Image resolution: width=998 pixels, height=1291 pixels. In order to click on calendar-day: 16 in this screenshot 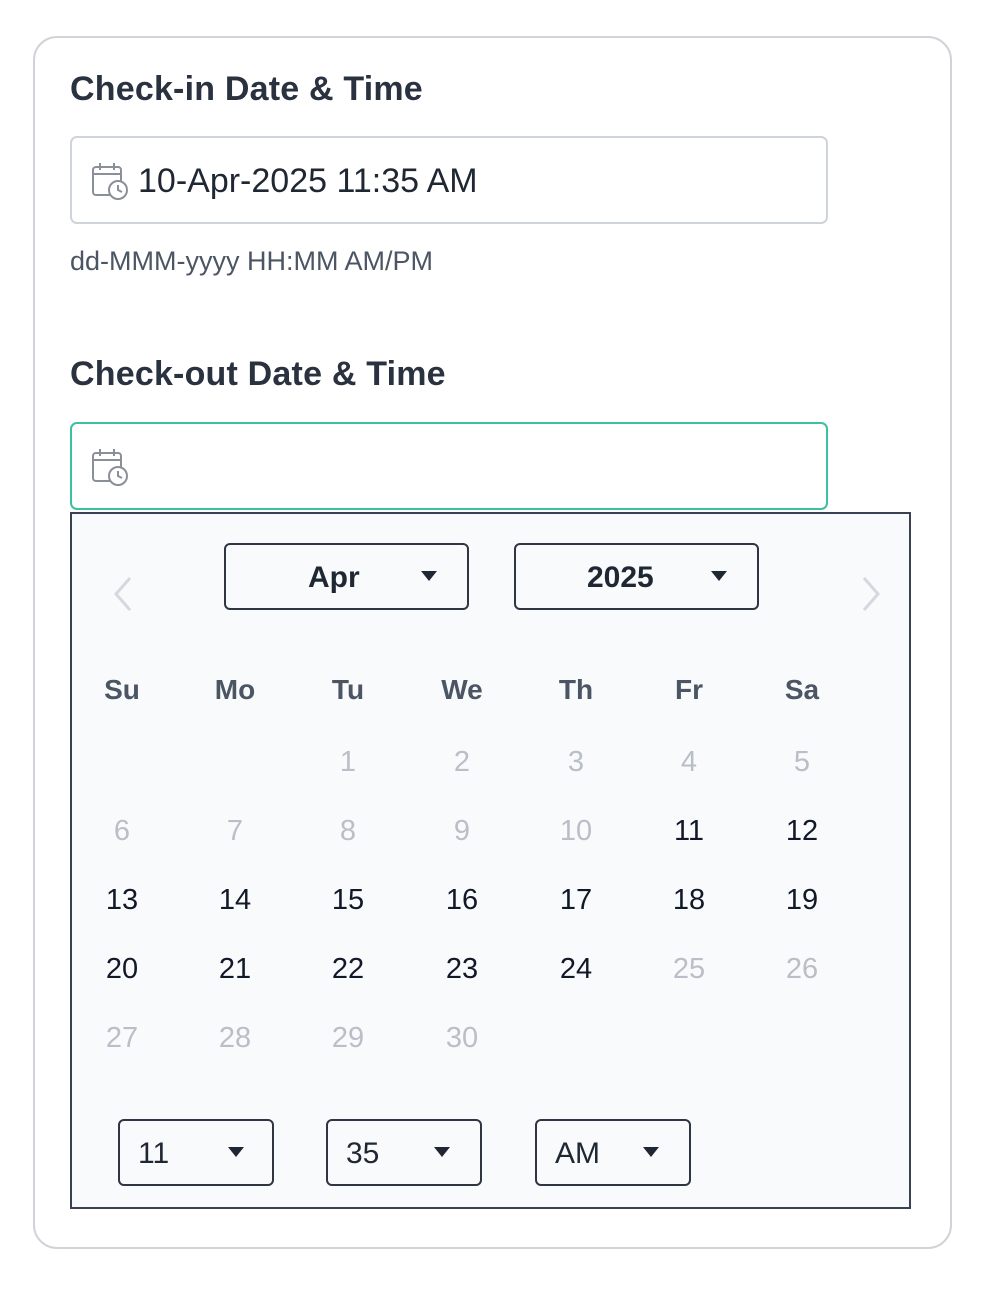, I will do `click(462, 900)`.